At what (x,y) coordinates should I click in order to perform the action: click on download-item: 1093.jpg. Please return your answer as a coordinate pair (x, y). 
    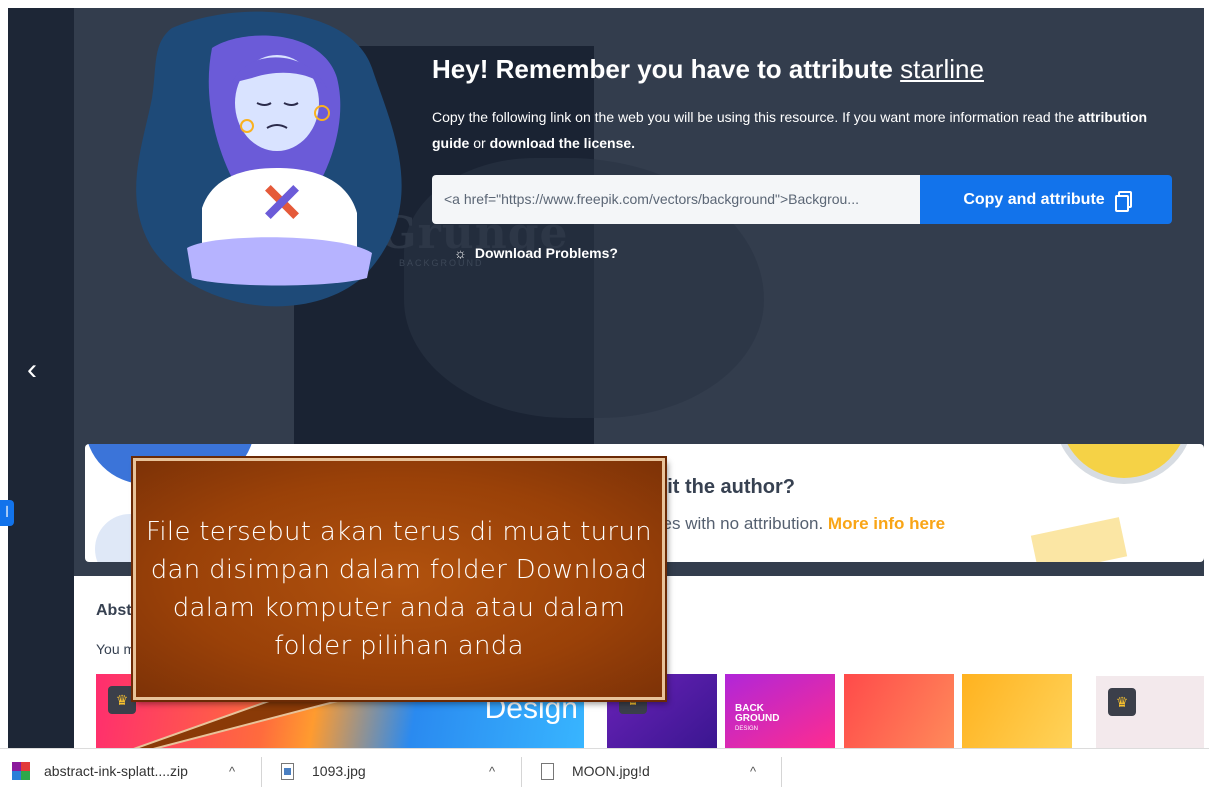
    Looking at the image, I should click on (323, 770).